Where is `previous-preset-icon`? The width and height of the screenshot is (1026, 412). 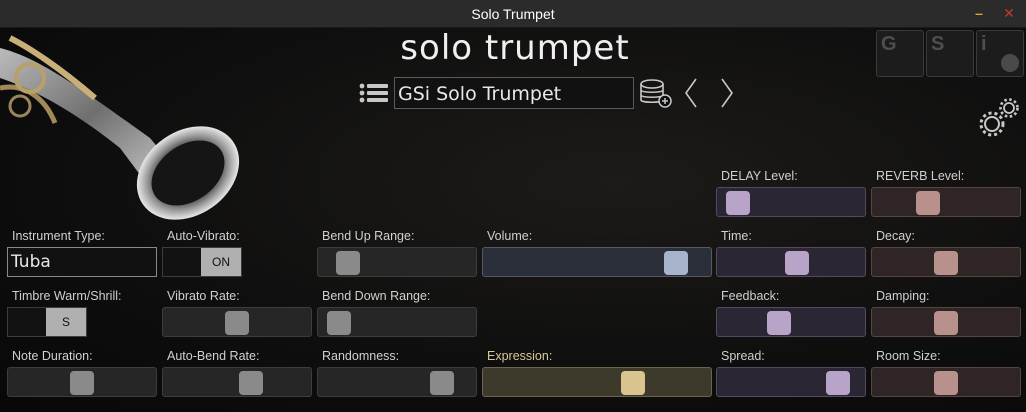 previous-preset-icon is located at coordinates (691, 93).